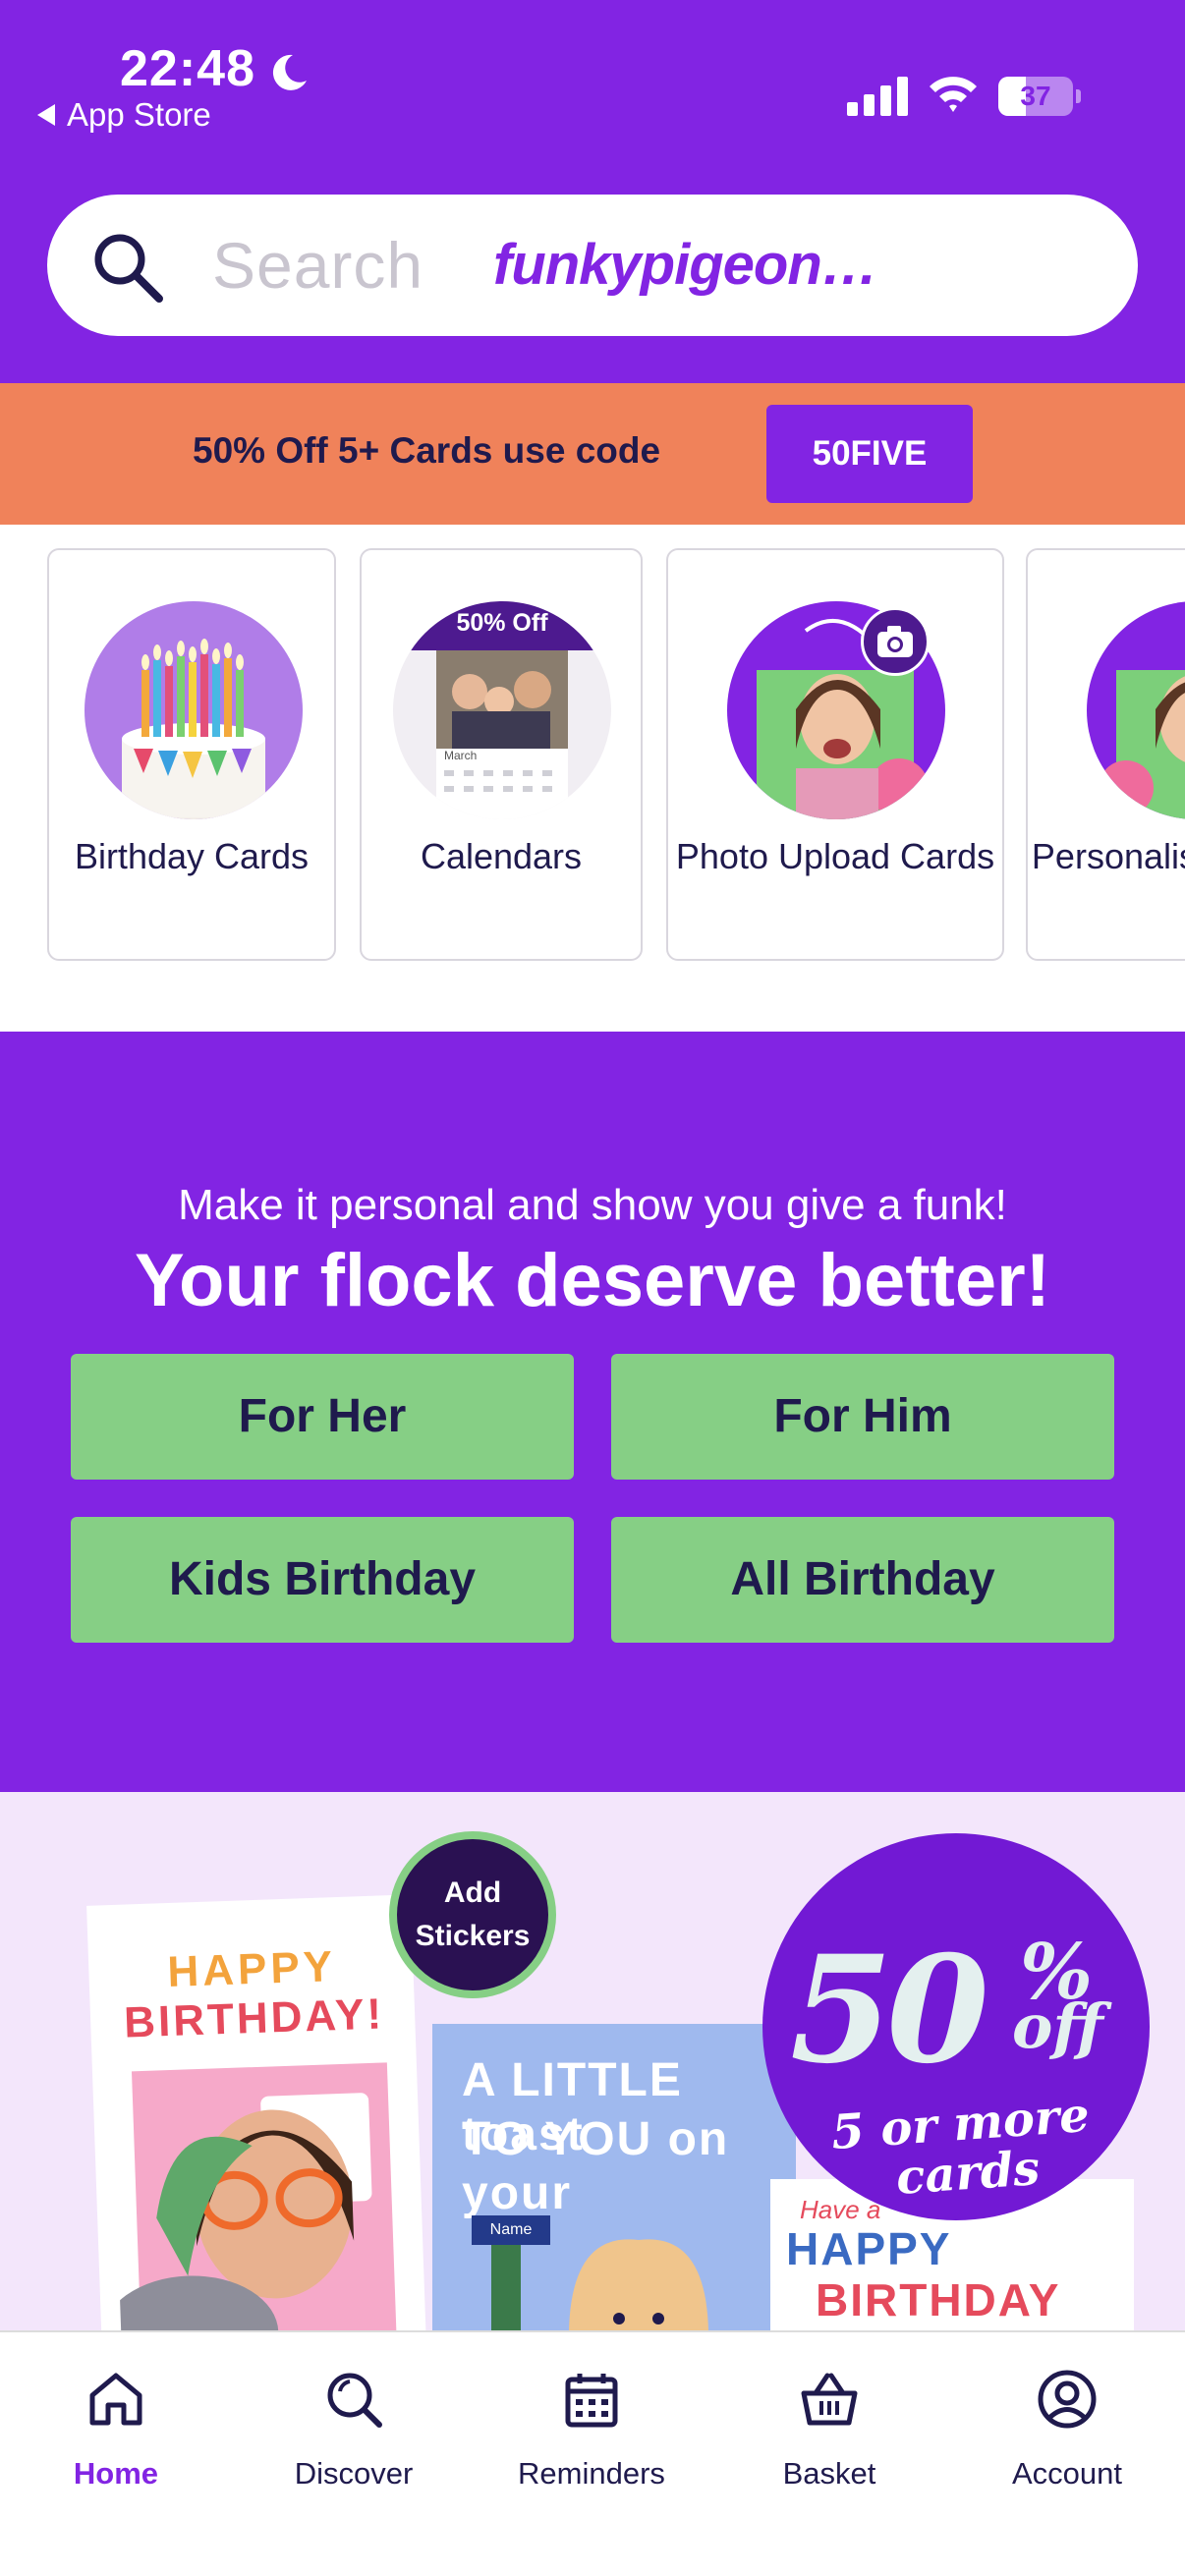  I want to click on nav-home: Home, so click(116, 2450).